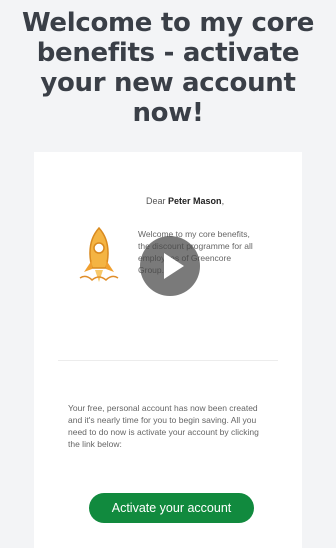 The height and width of the screenshot is (548, 336). What do you see at coordinates (99, 254) in the screenshot?
I see `rocket-icon` at bounding box center [99, 254].